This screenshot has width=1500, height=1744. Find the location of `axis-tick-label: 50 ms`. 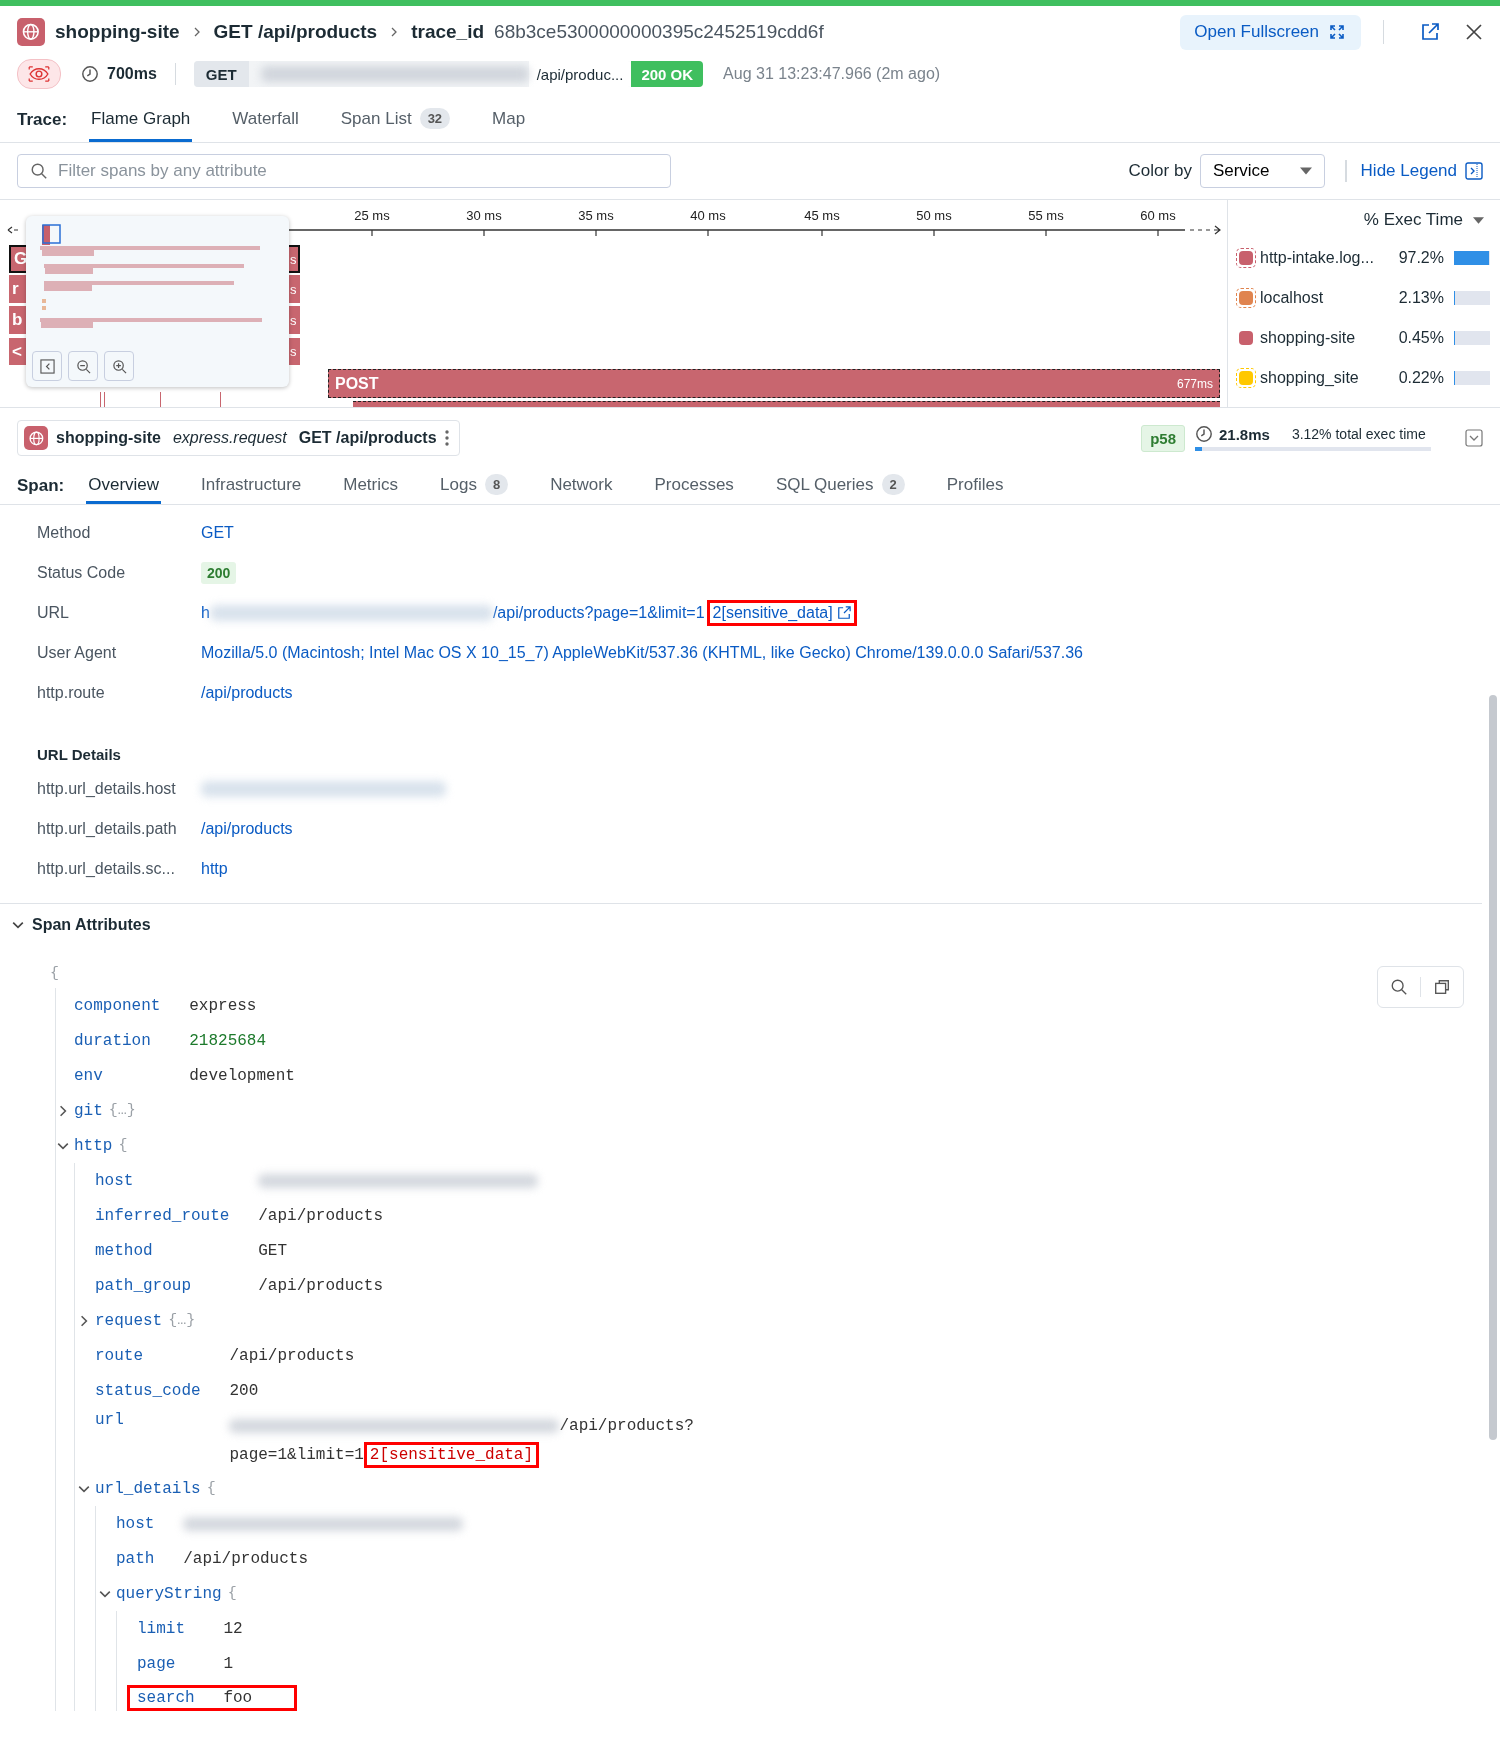

axis-tick-label: 50 ms is located at coordinates (934, 215).